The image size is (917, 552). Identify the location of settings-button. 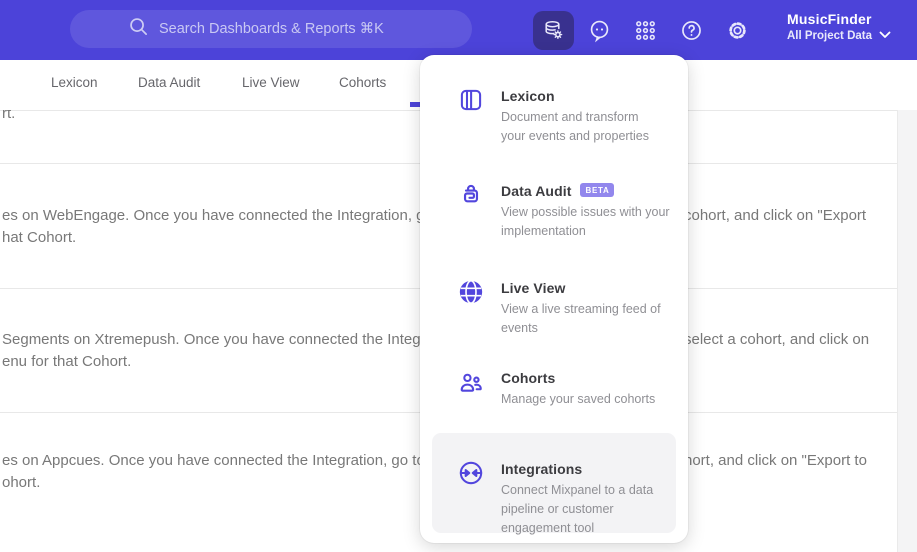
(737, 30).